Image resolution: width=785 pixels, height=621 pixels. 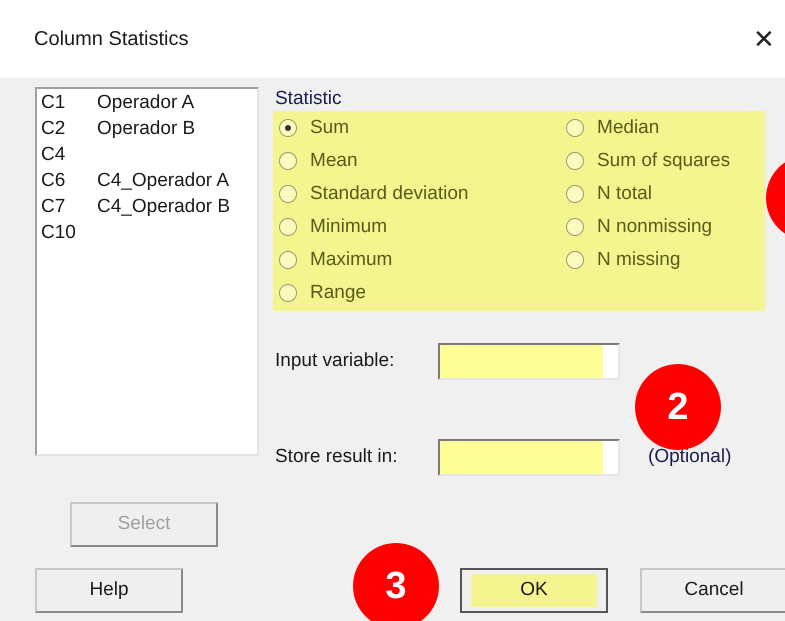 What do you see at coordinates (764, 39) in the screenshot?
I see `close-button: ✕` at bounding box center [764, 39].